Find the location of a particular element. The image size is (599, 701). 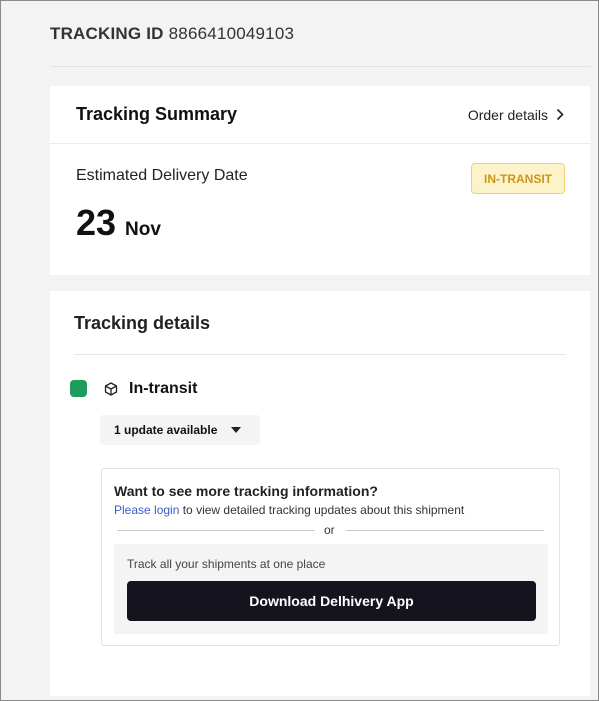

chevron-right-icon is located at coordinates (560, 114).